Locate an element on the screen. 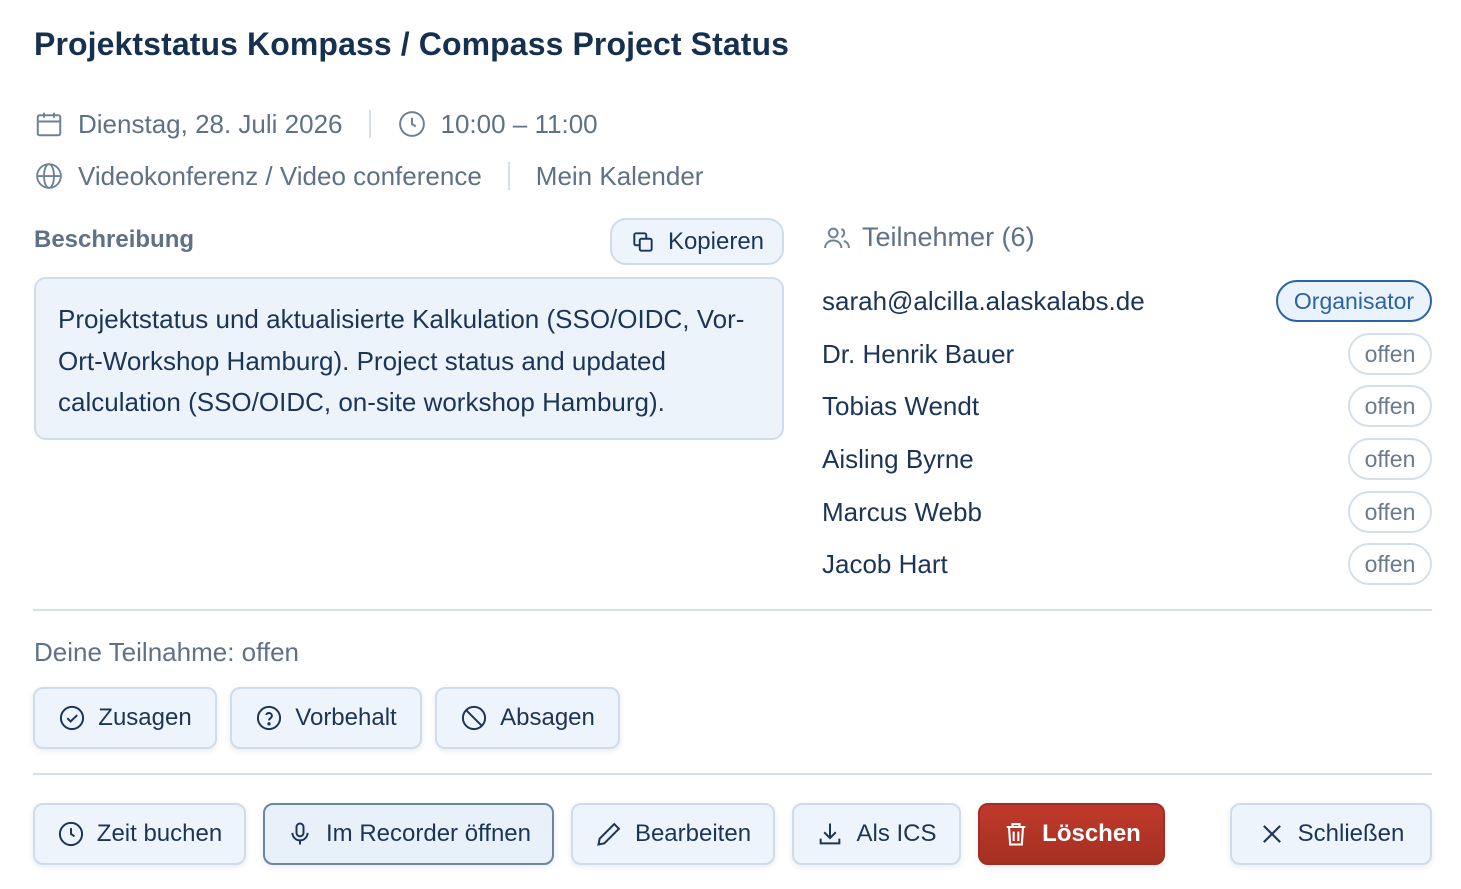  pencil-icon is located at coordinates (609, 834).